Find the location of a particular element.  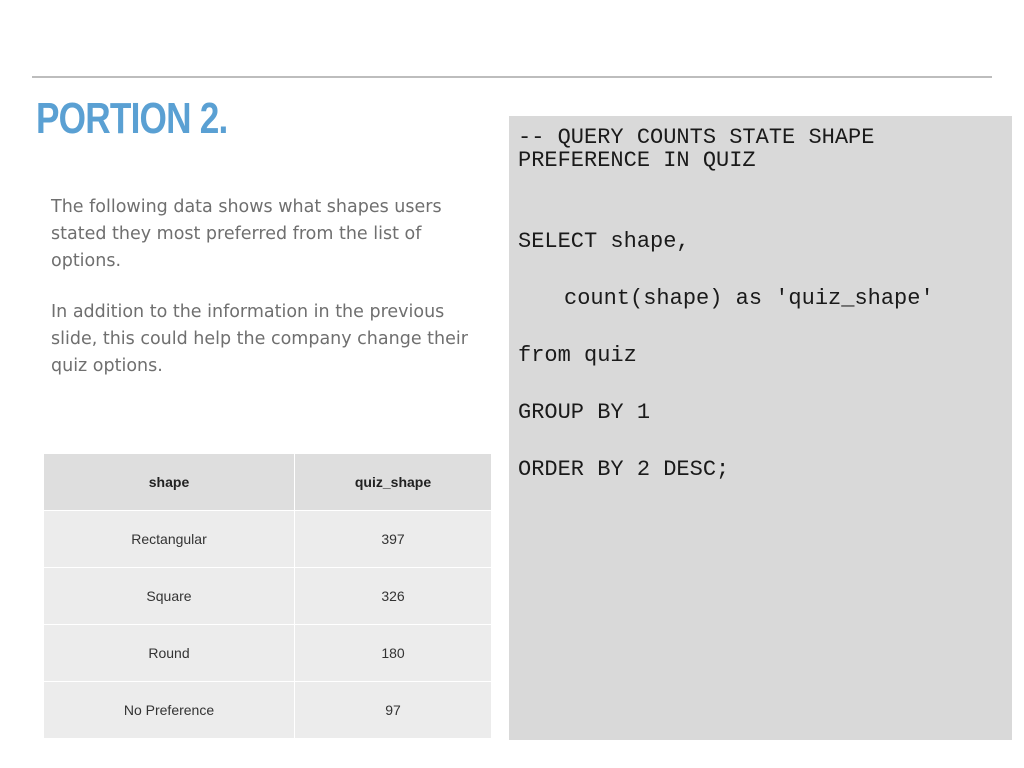

table-row: No Preference 97 is located at coordinates (267, 710).